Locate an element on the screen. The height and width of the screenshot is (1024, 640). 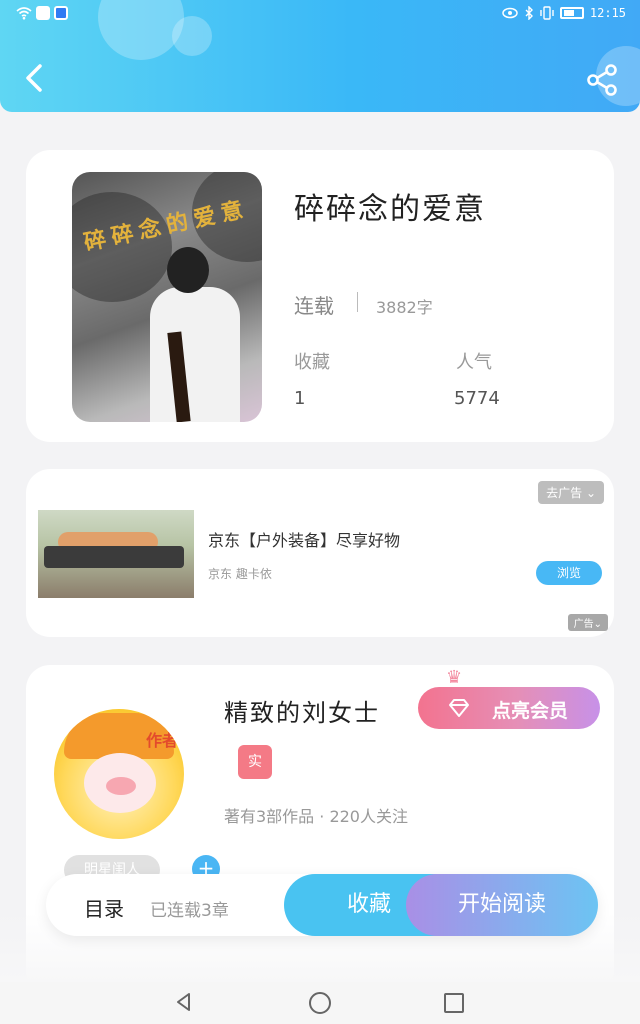
popularity-value: 5774 is located at coordinates (477, 398).